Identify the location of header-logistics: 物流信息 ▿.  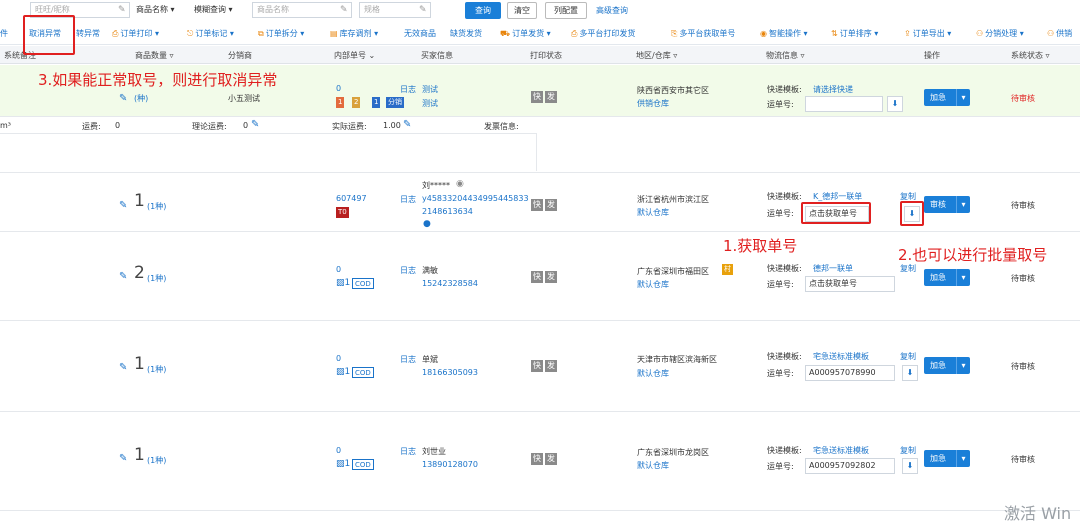
(785, 55).